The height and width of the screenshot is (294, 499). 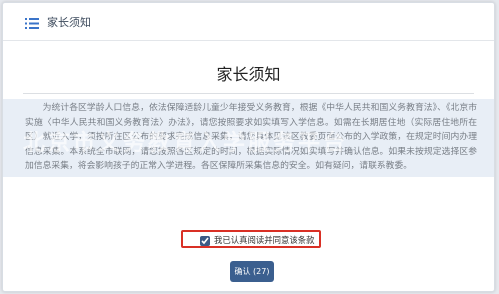 What do you see at coordinates (32, 23) in the screenshot?
I see `list-icon` at bounding box center [32, 23].